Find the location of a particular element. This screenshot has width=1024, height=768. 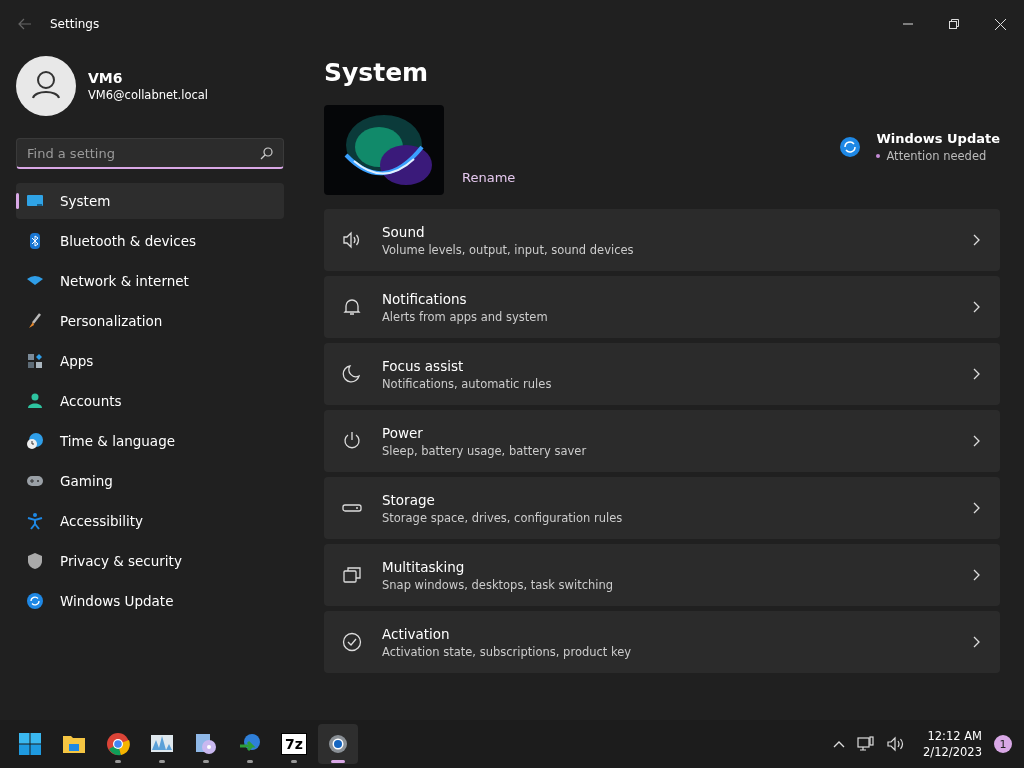

windows-icon is located at coordinates (352, 575).